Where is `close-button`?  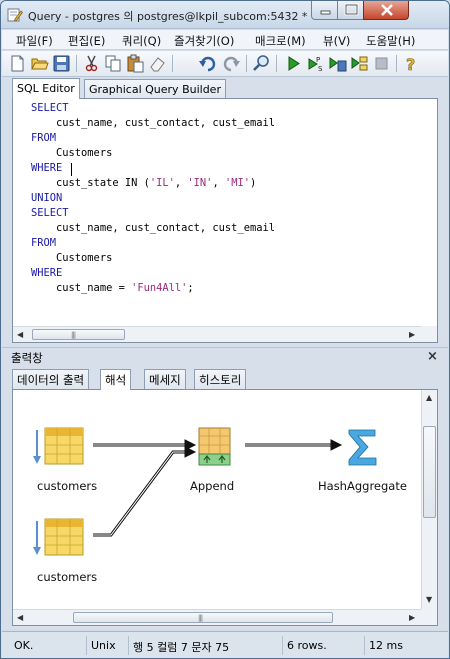 close-button is located at coordinates (386, 10).